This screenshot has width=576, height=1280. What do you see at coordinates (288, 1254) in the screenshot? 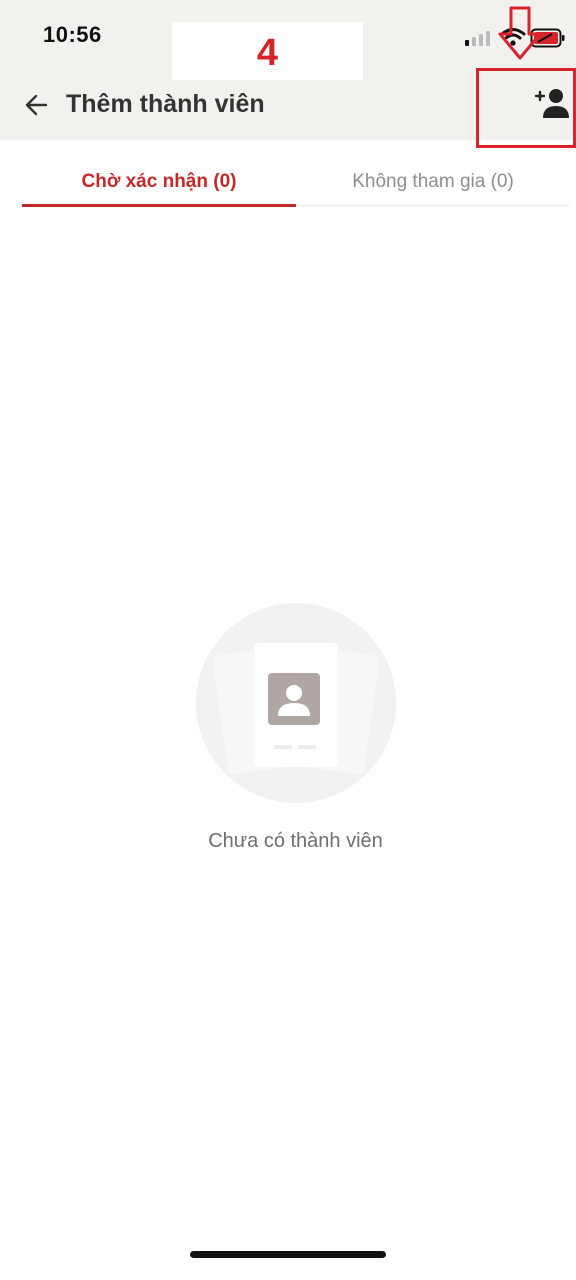
I see `home-indicator` at bounding box center [288, 1254].